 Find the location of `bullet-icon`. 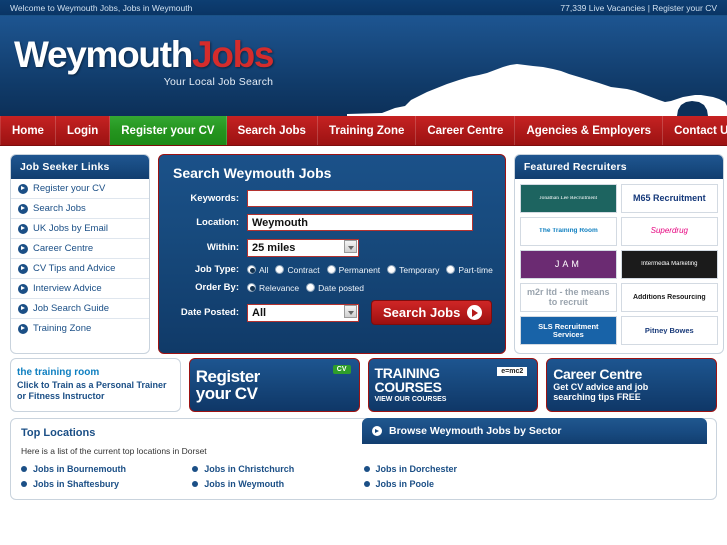

bullet-icon is located at coordinates (366, 469).